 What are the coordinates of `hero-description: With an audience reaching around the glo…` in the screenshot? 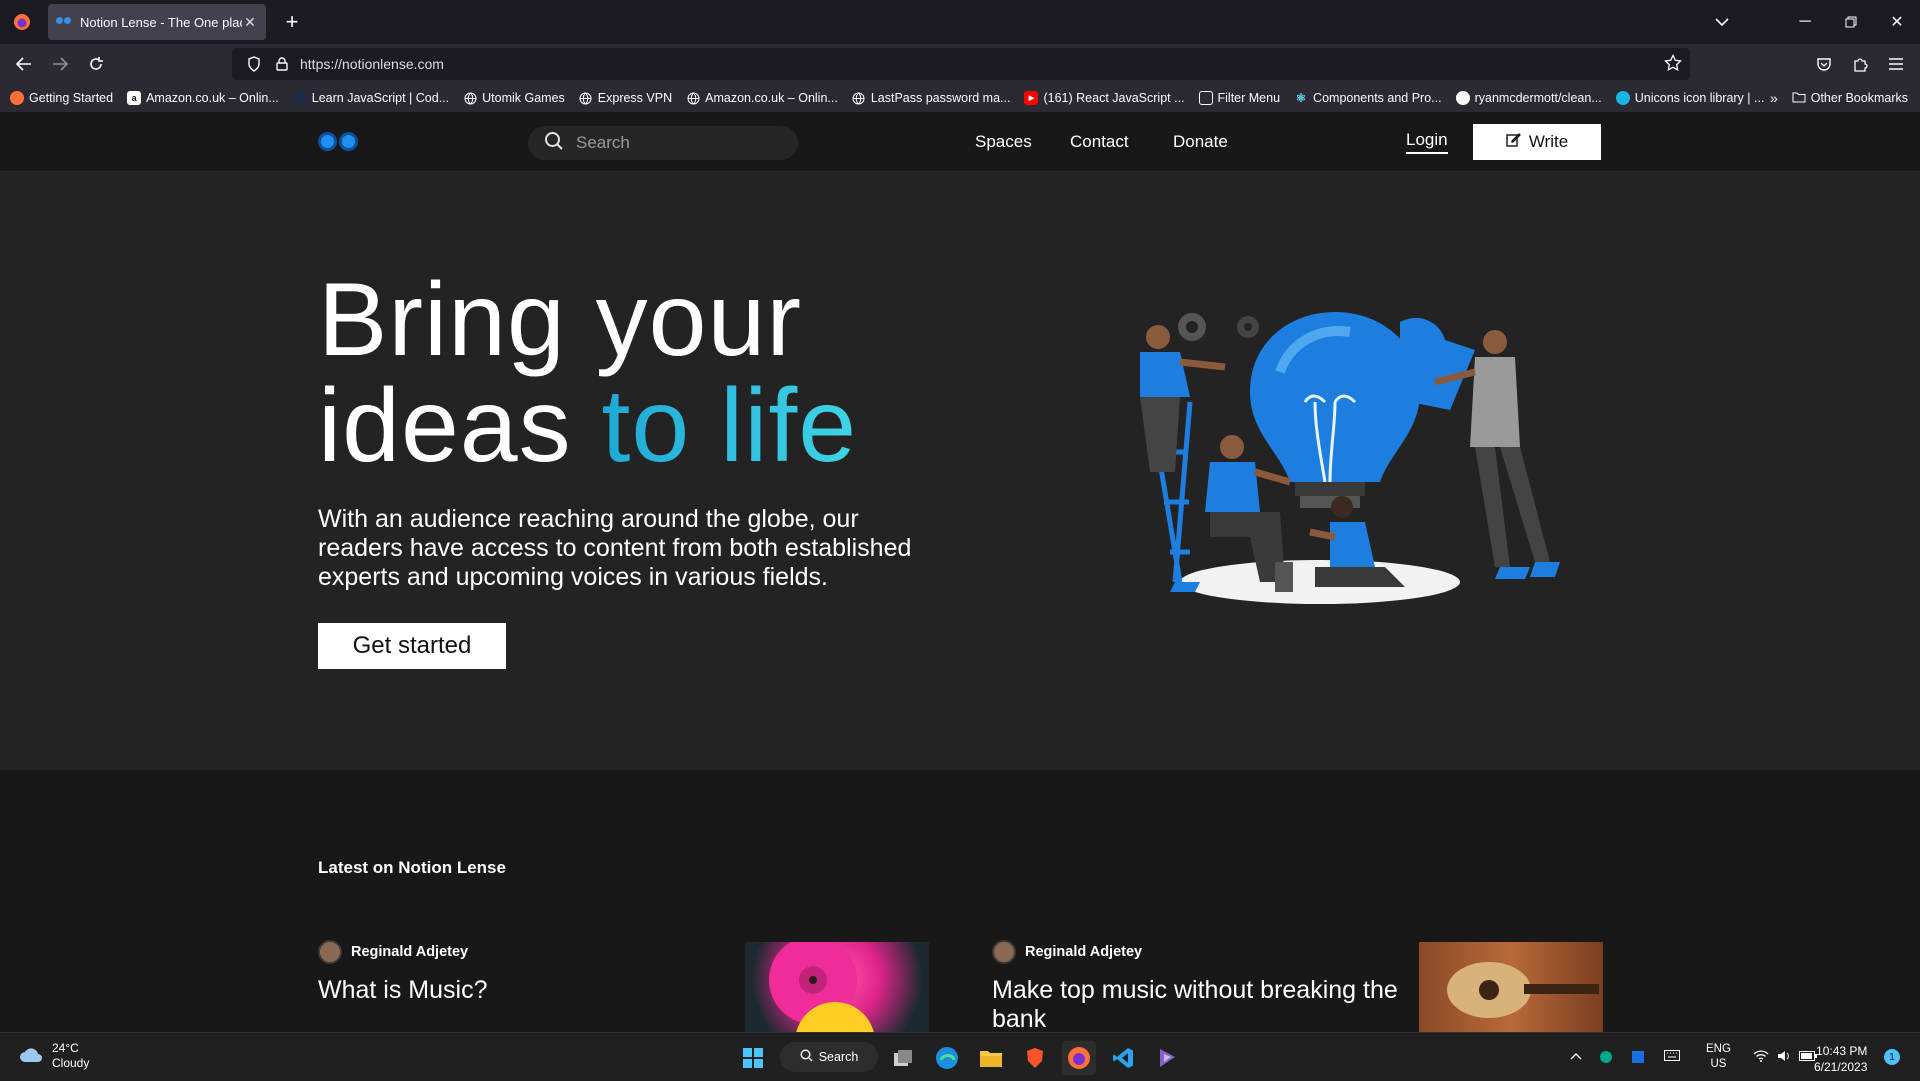 It's located at (615, 548).